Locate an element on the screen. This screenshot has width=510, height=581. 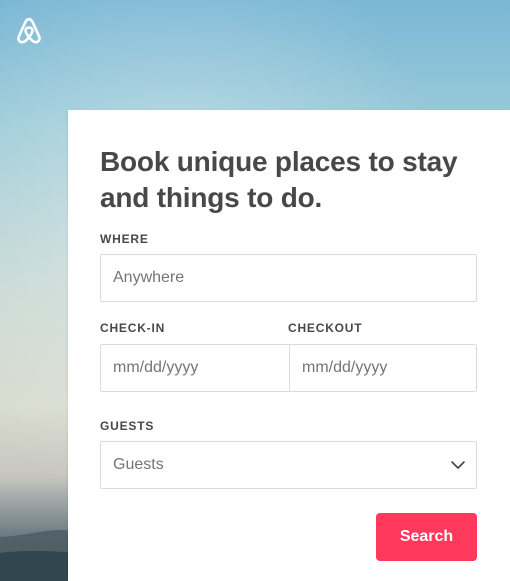
where-label: WHERE is located at coordinates (124, 239).